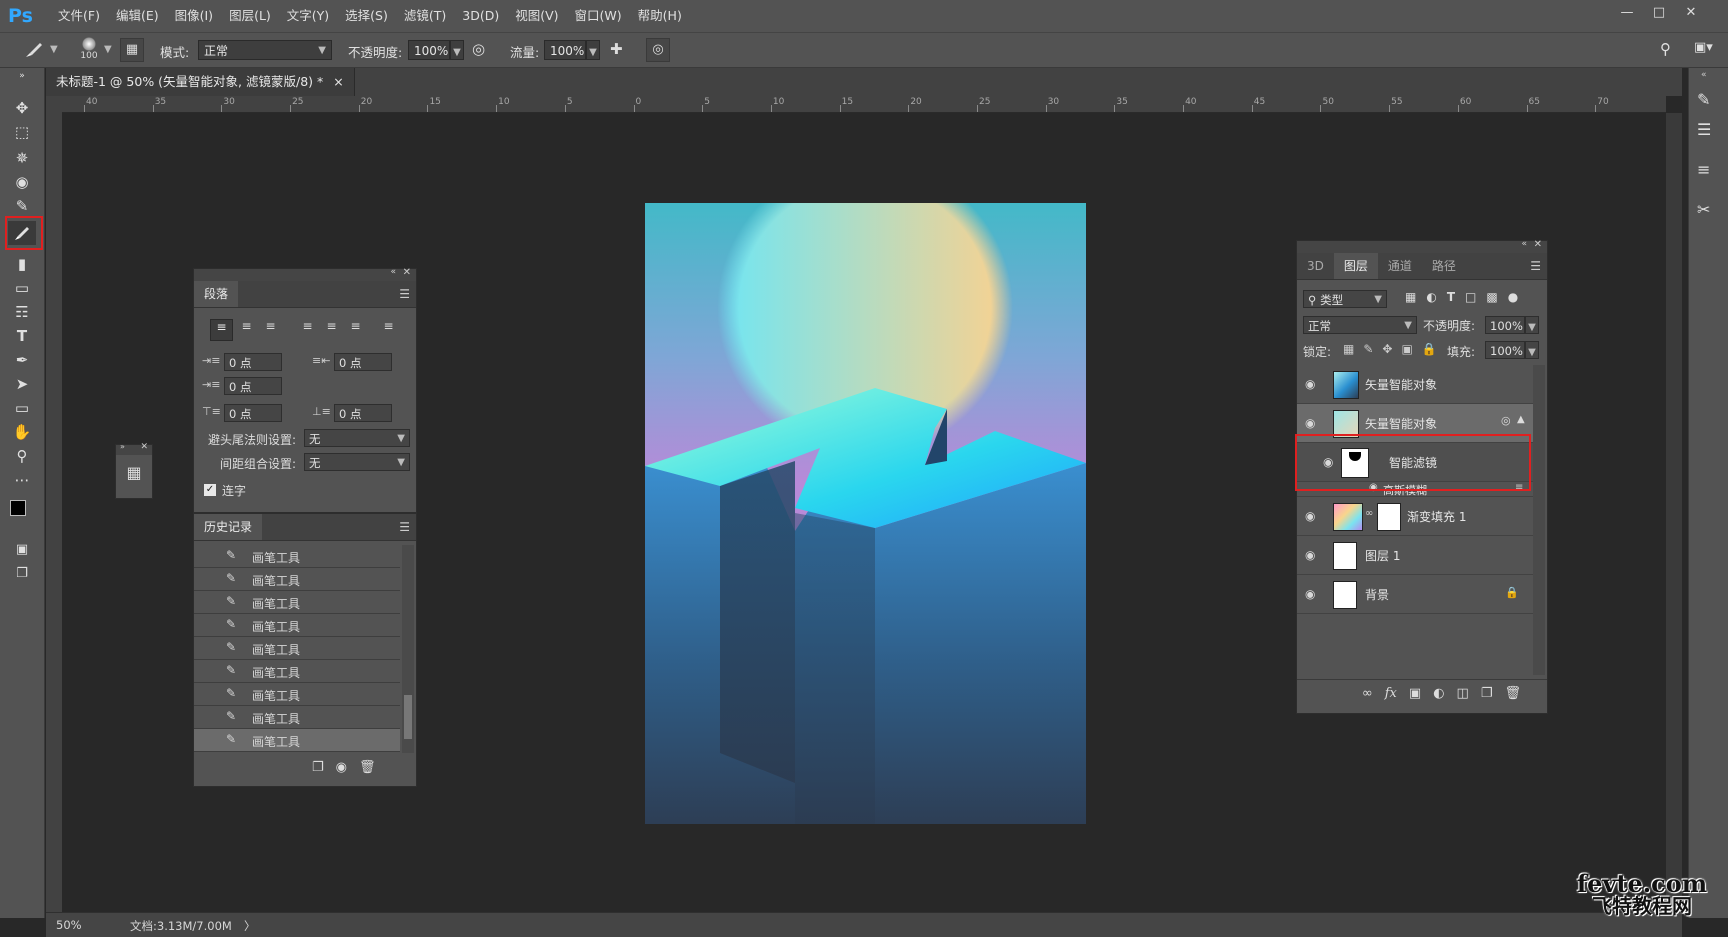 The width and height of the screenshot is (1728, 937). I want to click on hand-tool-icon: ✋, so click(22, 432).